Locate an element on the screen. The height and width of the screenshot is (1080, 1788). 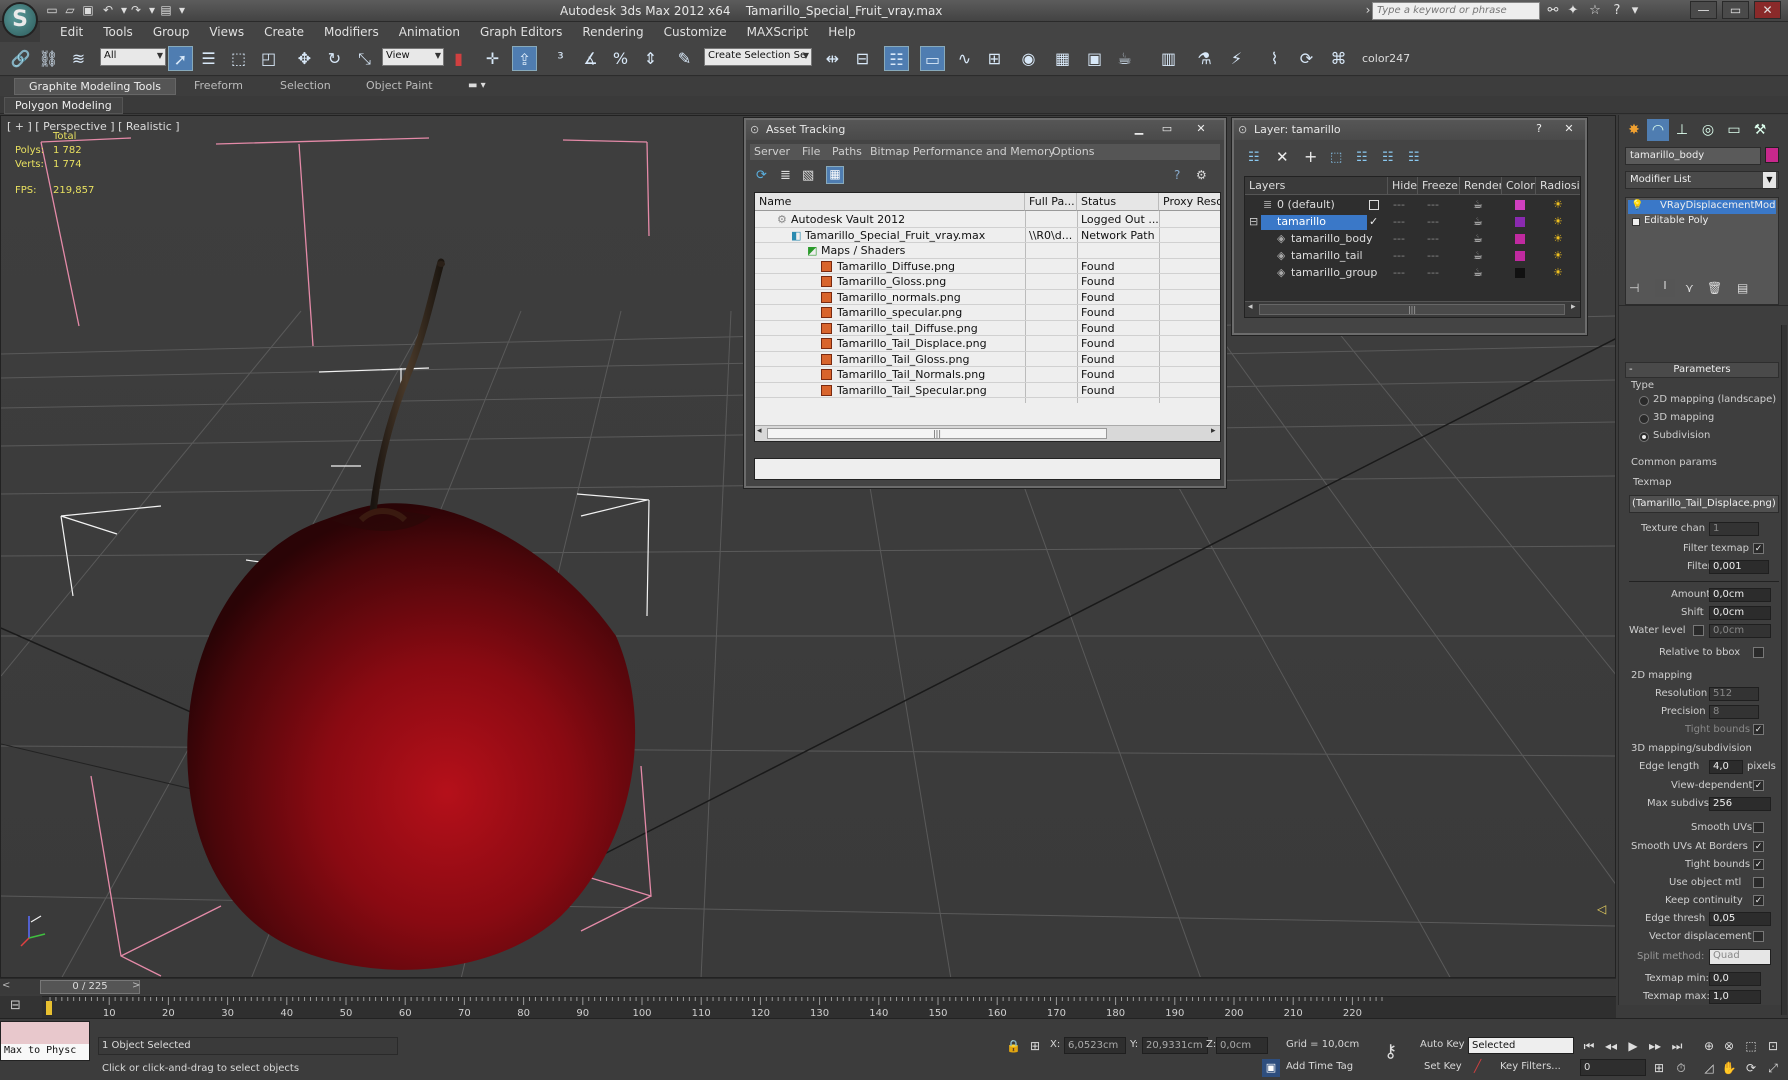
modifier-list-dropdown: Modifier List ▼ is located at coordinates (1702, 180).